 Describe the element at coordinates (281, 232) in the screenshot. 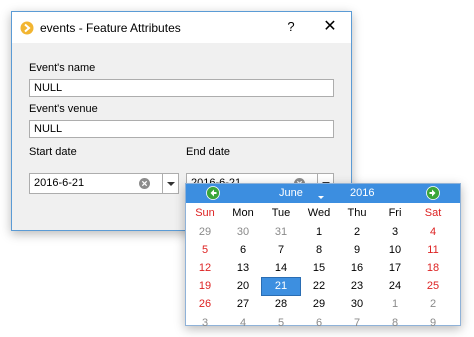

I see `calendar-day: 31` at that location.